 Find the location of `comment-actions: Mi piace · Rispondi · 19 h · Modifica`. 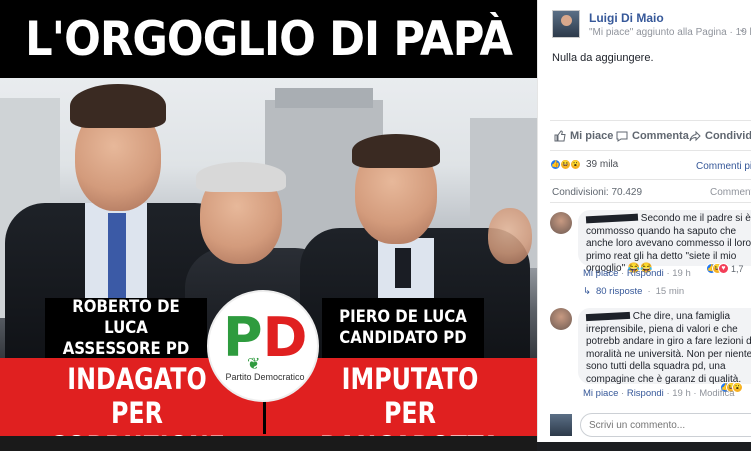

comment-actions: Mi piace · Rispondi · 19 h · Modifica is located at coordinates (659, 393).